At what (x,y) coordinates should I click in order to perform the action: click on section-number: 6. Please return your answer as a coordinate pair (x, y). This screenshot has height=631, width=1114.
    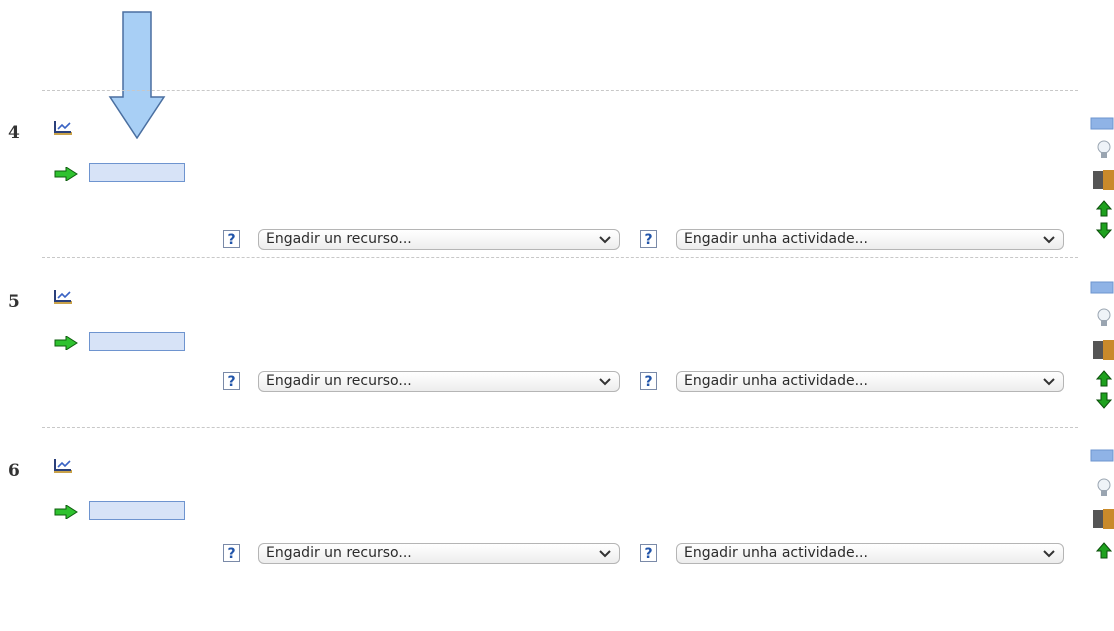
    Looking at the image, I should click on (14, 471).